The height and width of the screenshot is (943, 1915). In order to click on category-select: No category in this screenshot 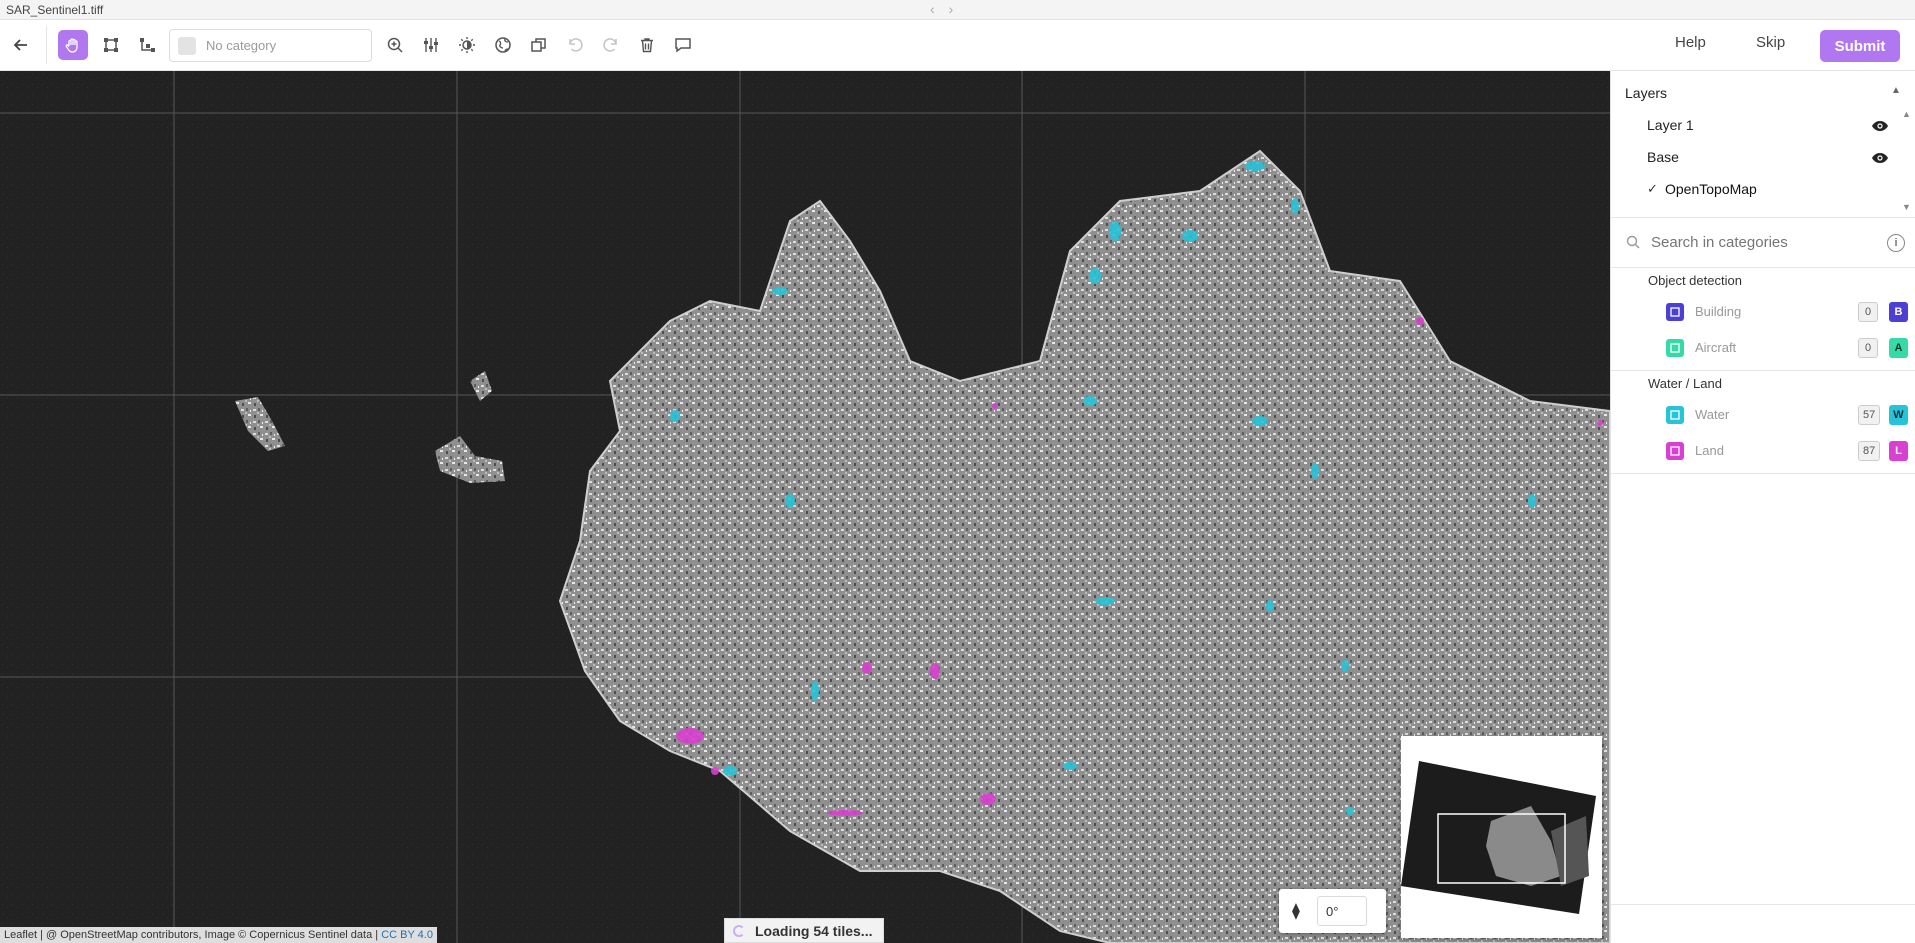, I will do `click(270, 45)`.